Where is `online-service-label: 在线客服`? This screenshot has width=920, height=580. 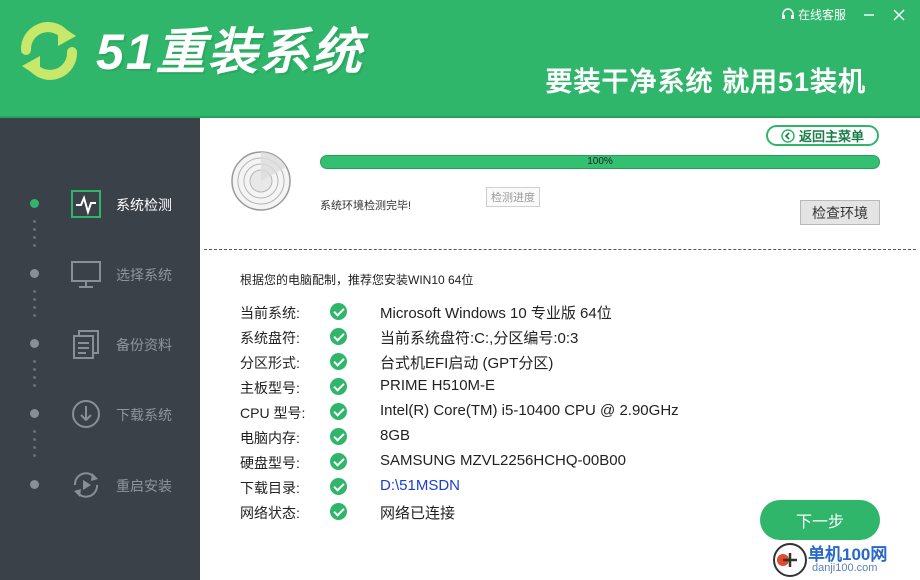
online-service-label: 在线客服 is located at coordinates (821, 15).